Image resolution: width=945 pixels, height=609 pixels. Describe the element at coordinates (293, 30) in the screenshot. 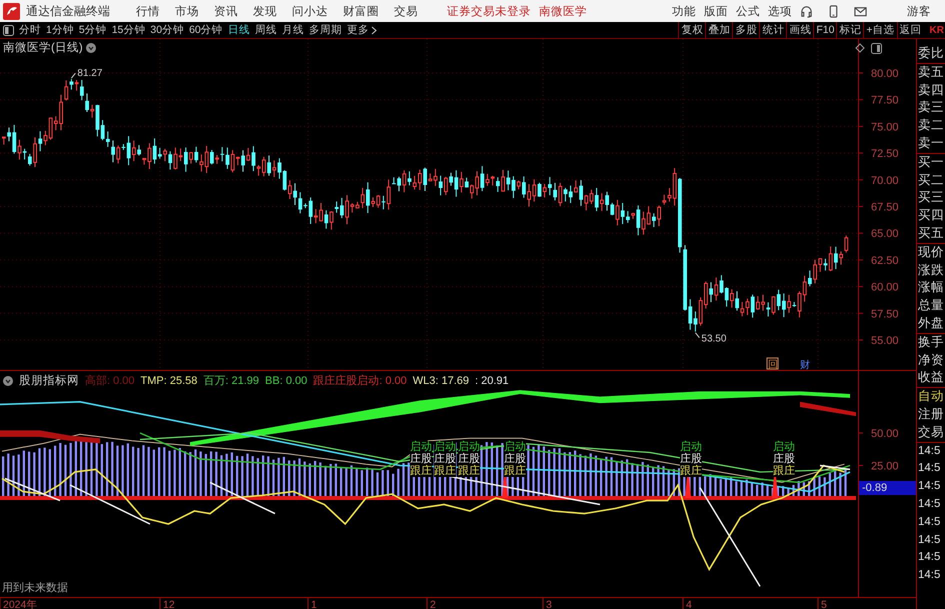

I see `period-tab: 月线` at that location.